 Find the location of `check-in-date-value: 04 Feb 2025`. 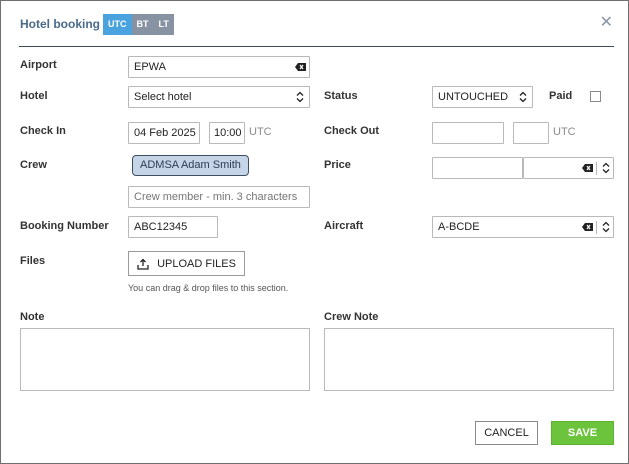

check-in-date-value: 04 Feb 2025 is located at coordinates (165, 133).